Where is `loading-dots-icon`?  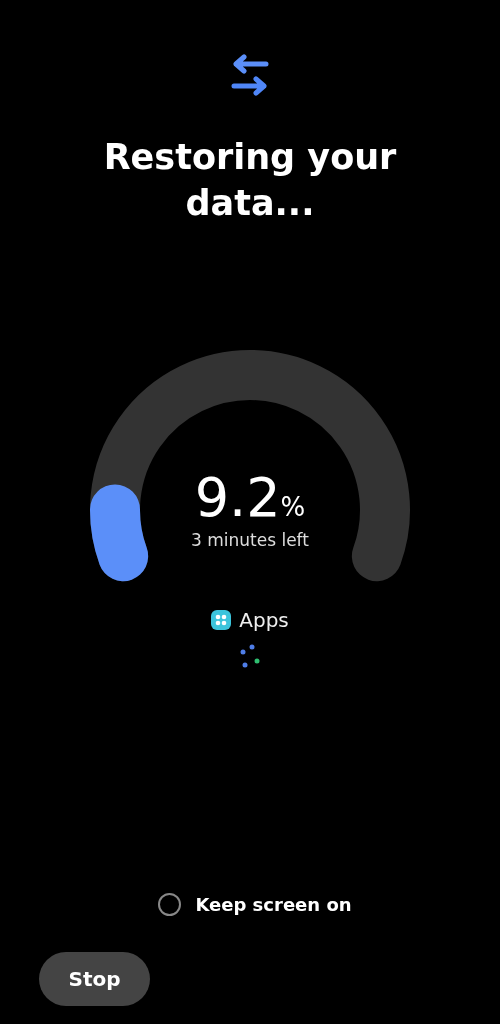 loading-dots-icon is located at coordinates (250, 656).